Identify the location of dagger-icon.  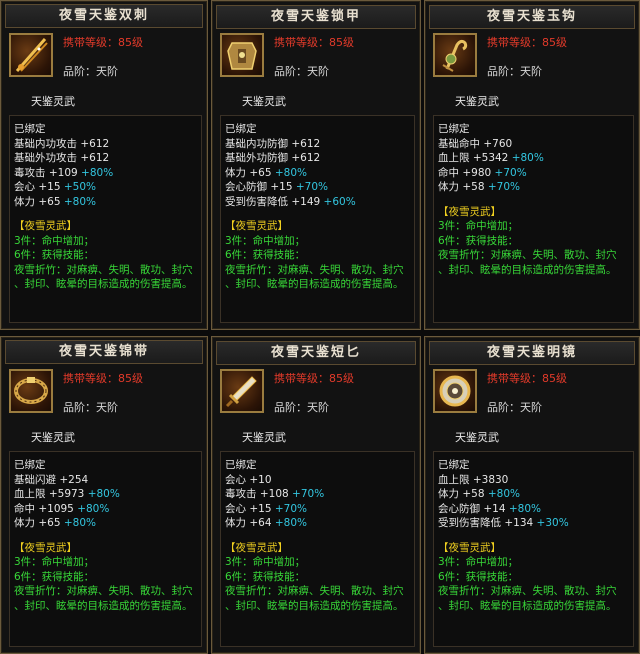
(31, 55).